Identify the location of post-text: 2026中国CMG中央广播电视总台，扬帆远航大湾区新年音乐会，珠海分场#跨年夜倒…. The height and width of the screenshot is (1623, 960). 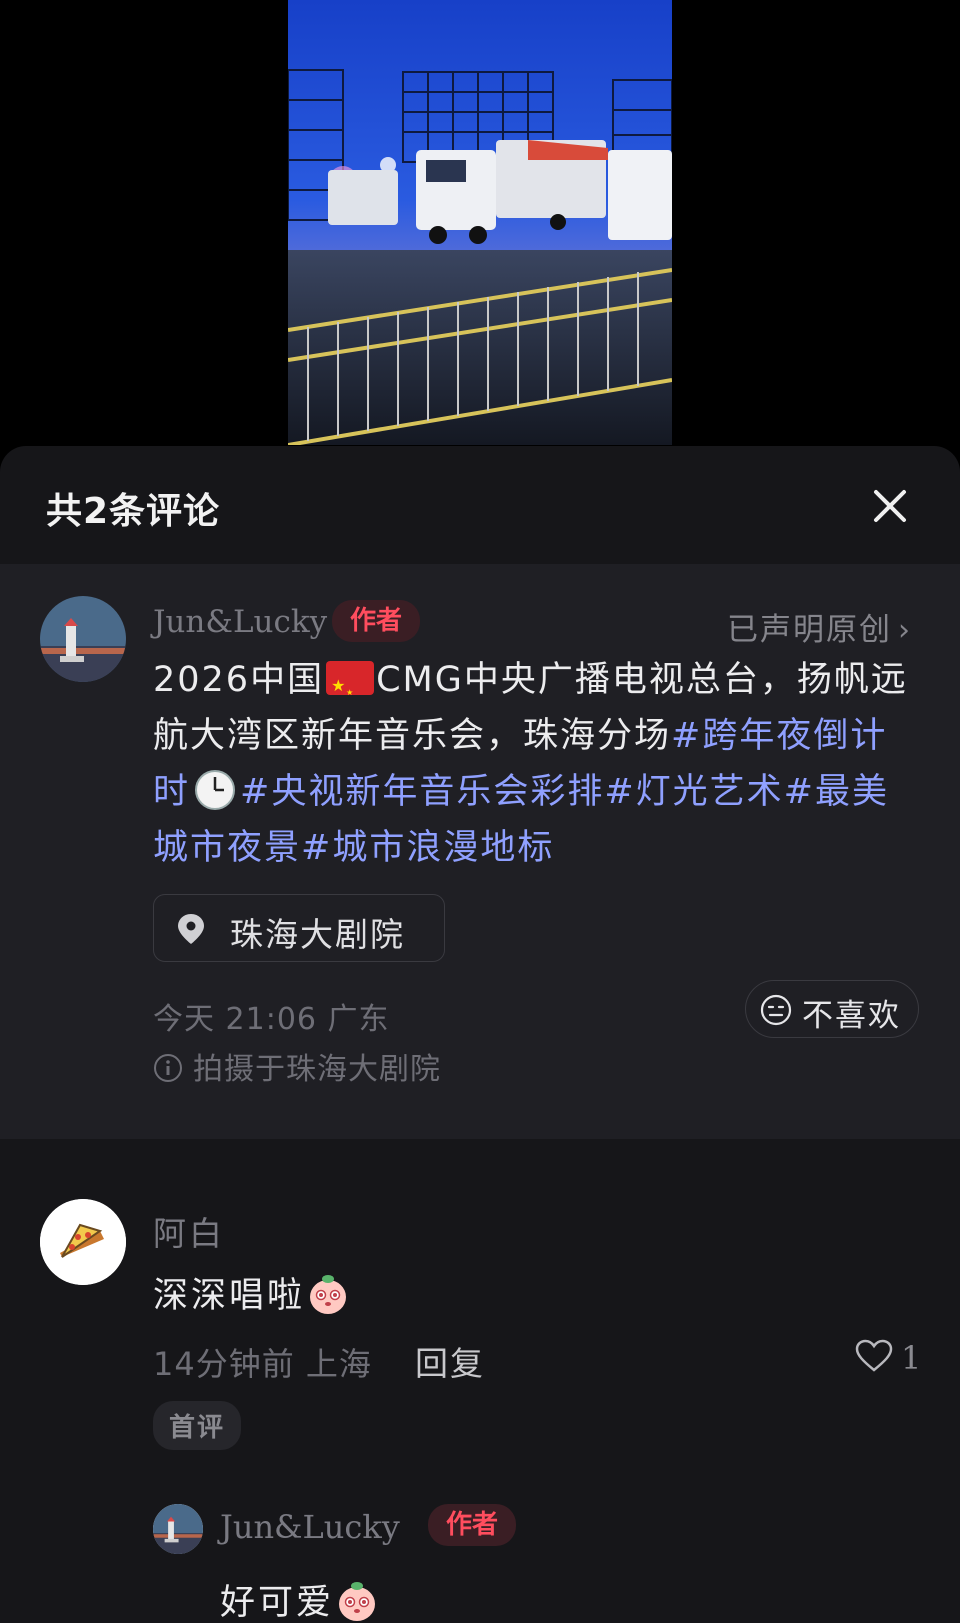
(538, 764).